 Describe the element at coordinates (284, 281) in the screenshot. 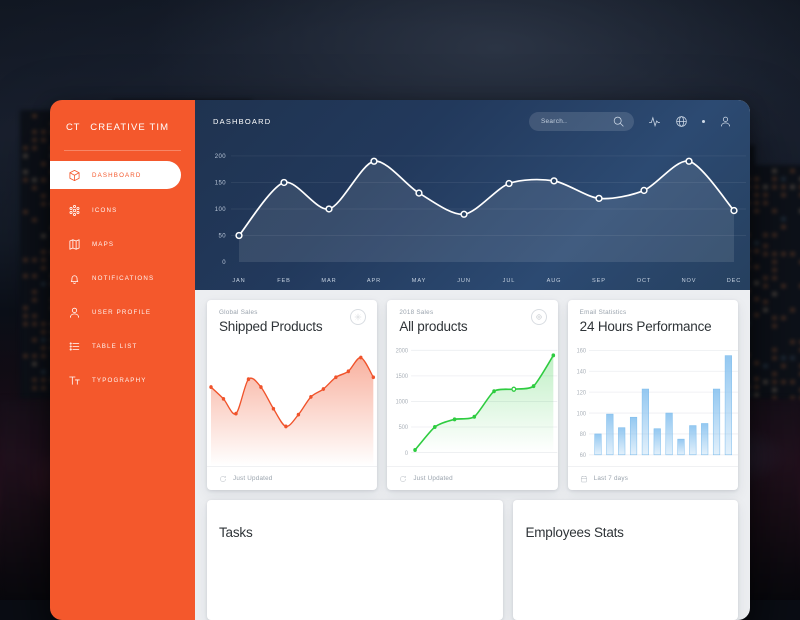

I see `svg-text: FEB` at that location.